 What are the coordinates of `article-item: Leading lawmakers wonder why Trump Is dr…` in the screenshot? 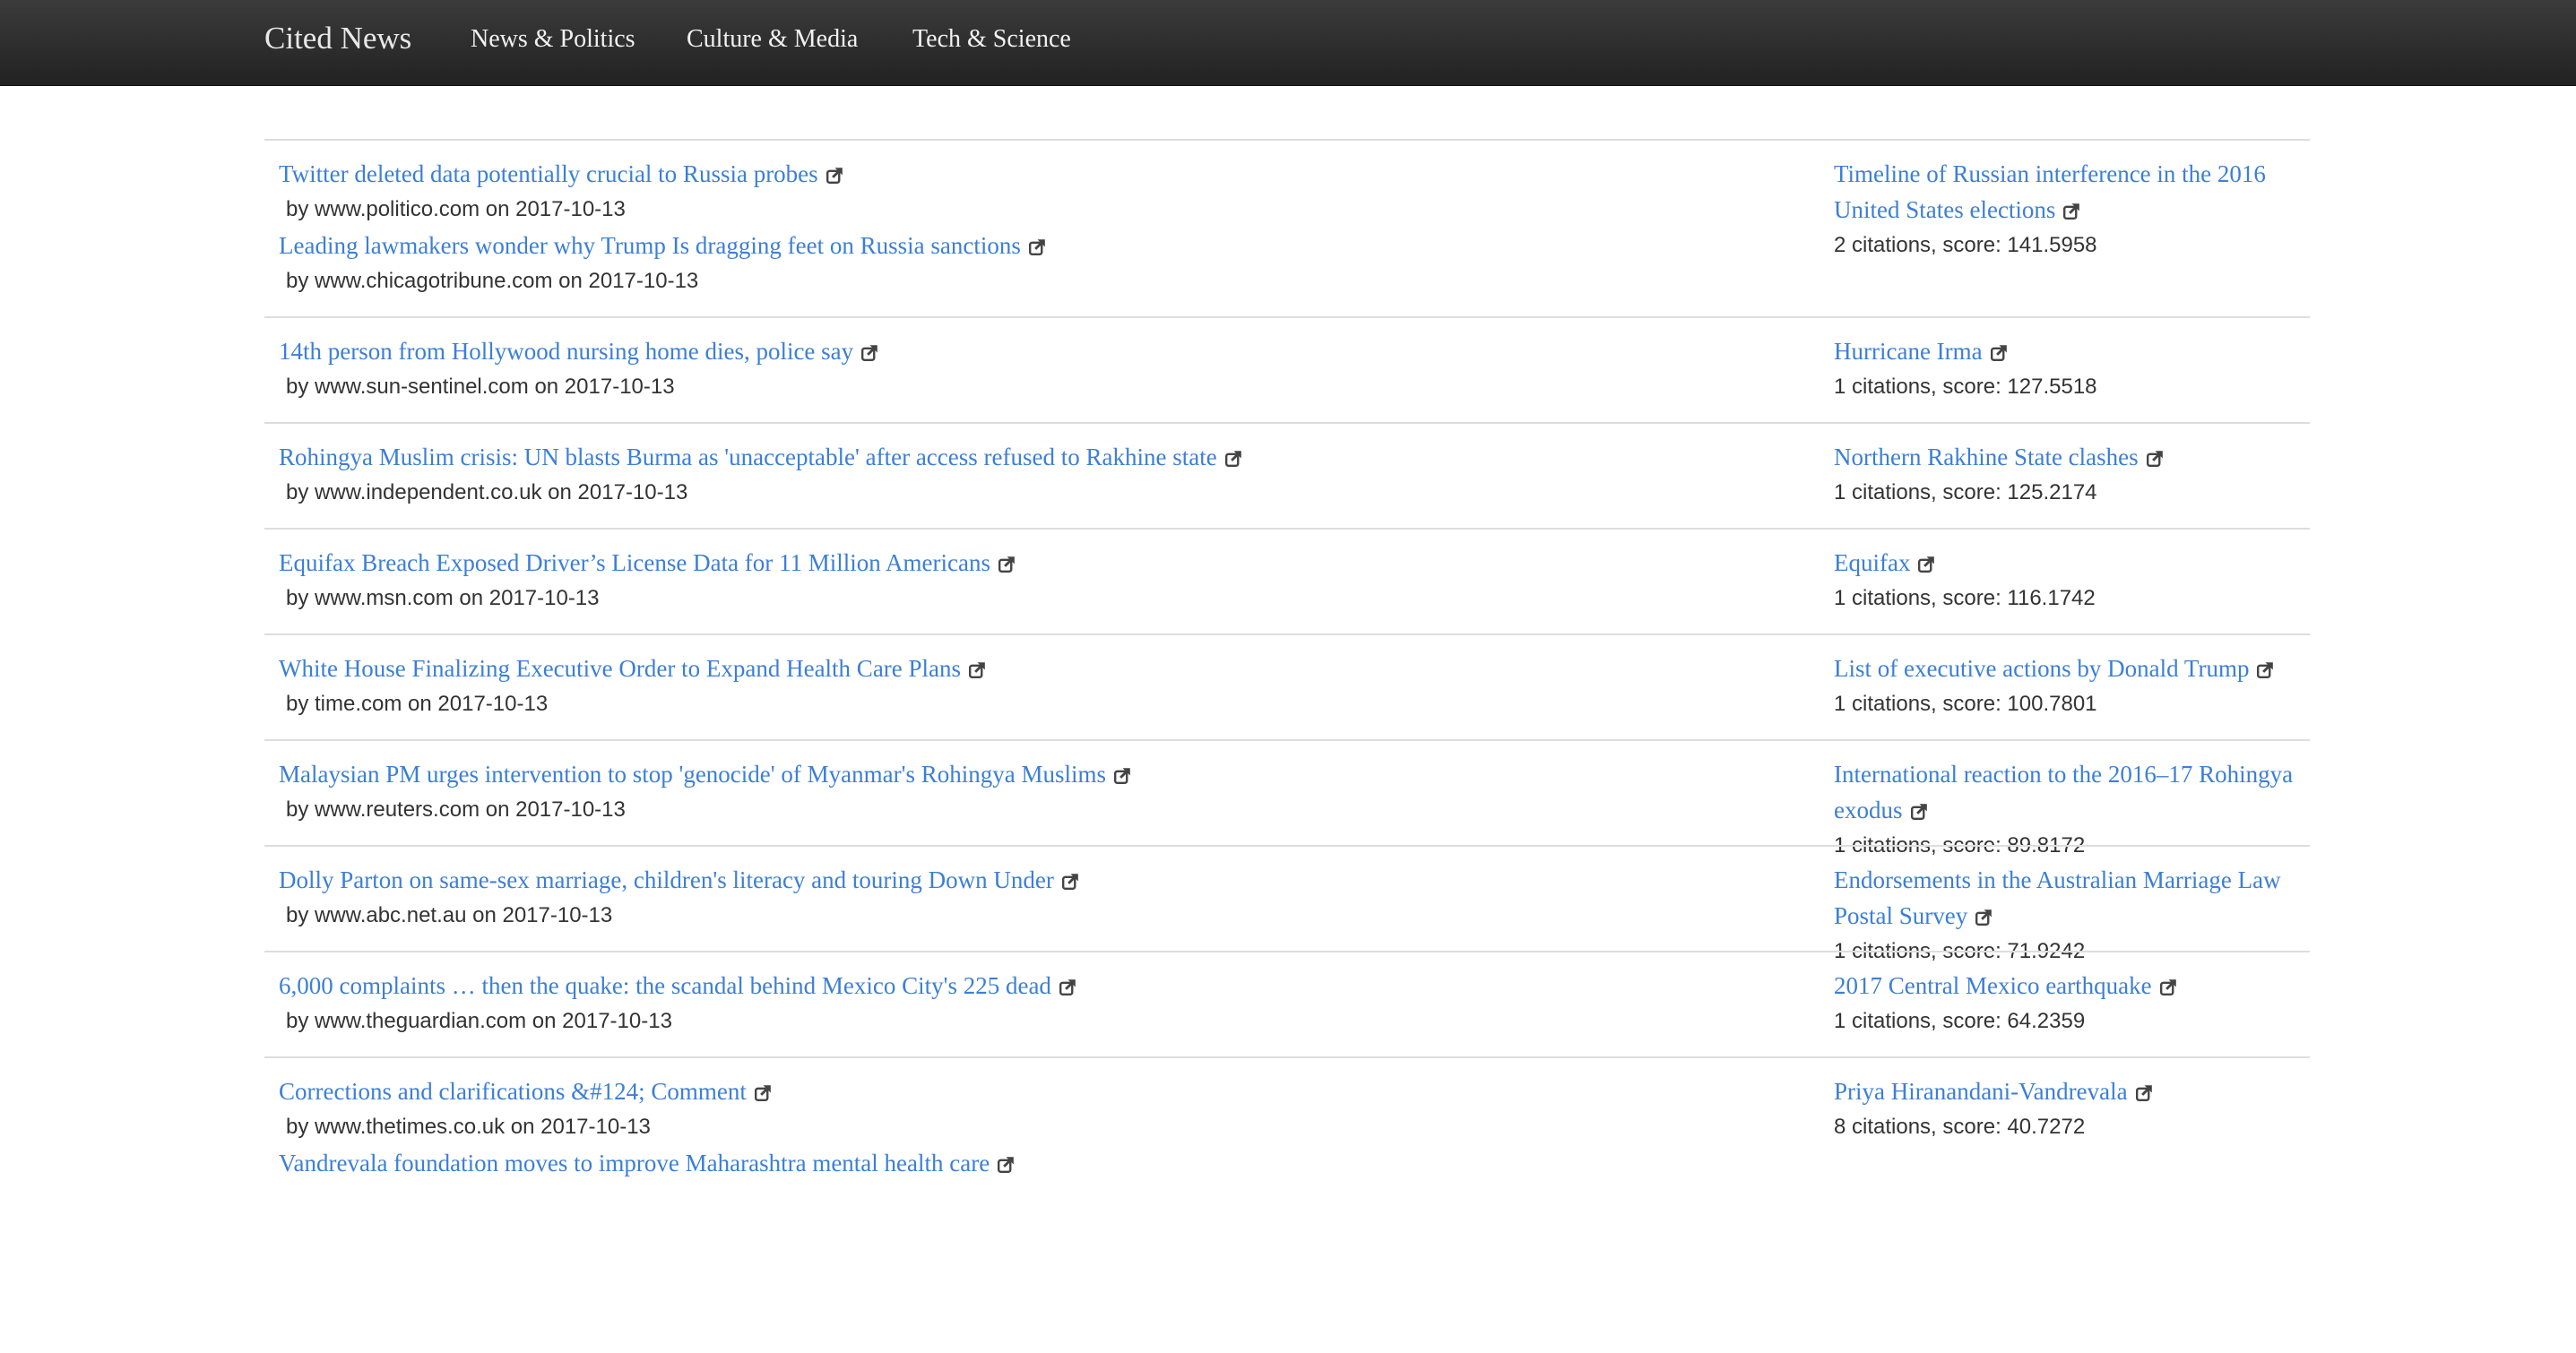 It's located at (1040, 263).